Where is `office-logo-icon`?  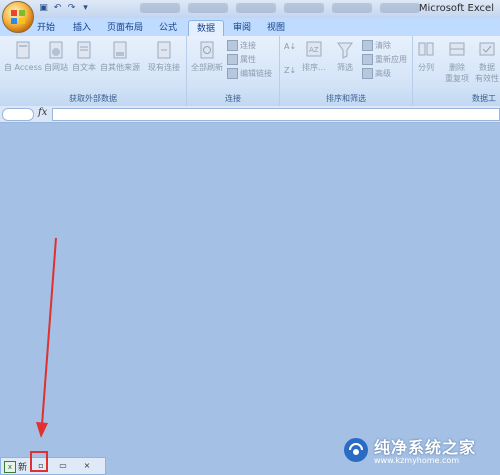 office-logo-icon is located at coordinates (18, 17).